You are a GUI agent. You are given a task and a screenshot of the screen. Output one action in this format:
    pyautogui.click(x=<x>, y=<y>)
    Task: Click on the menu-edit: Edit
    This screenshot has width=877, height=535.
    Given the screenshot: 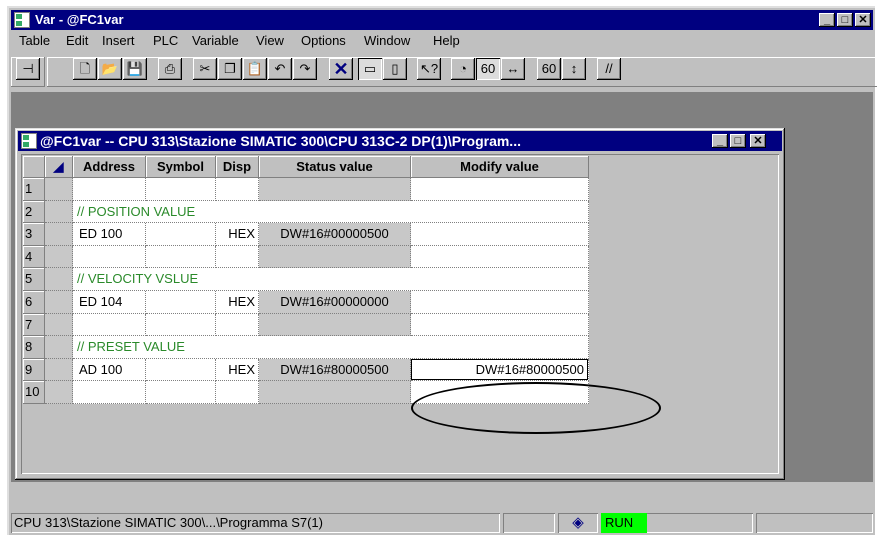 What is the action you would take?
    pyautogui.click(x=77, y=40)
    